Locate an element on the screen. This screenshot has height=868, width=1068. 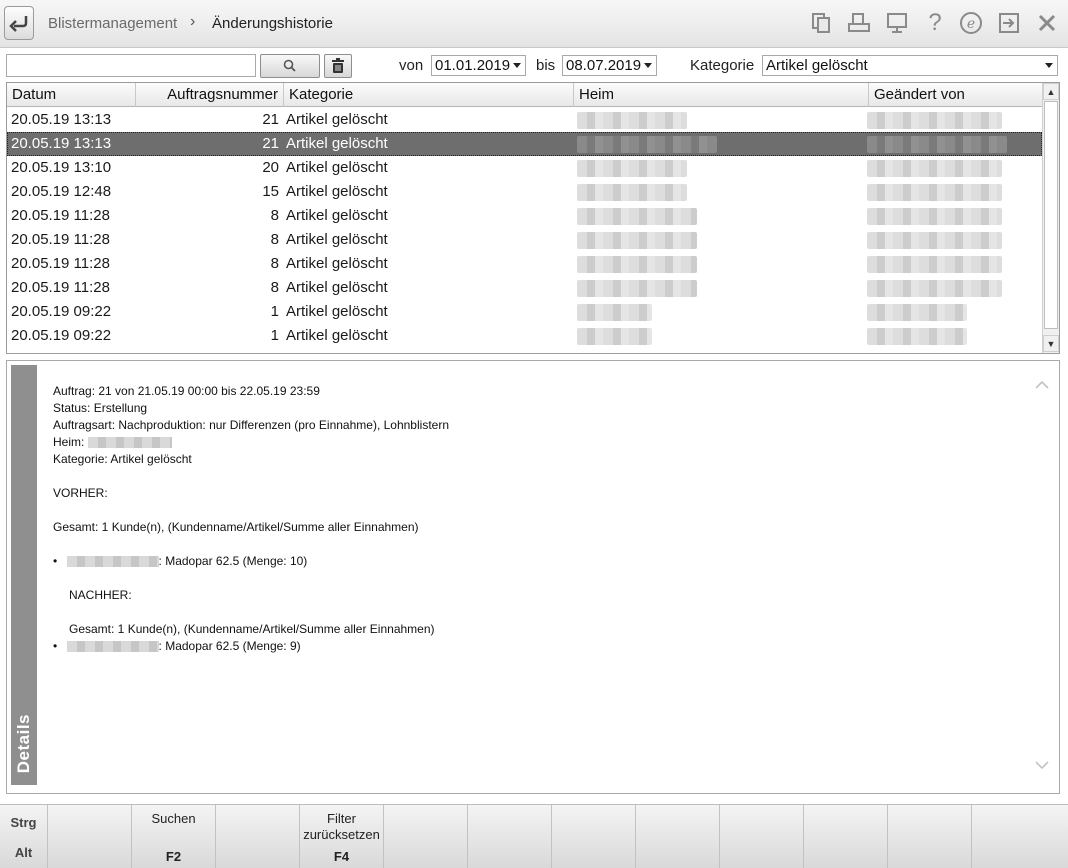
detail-heim-label: Heim: is located at coordinates (69, 442).